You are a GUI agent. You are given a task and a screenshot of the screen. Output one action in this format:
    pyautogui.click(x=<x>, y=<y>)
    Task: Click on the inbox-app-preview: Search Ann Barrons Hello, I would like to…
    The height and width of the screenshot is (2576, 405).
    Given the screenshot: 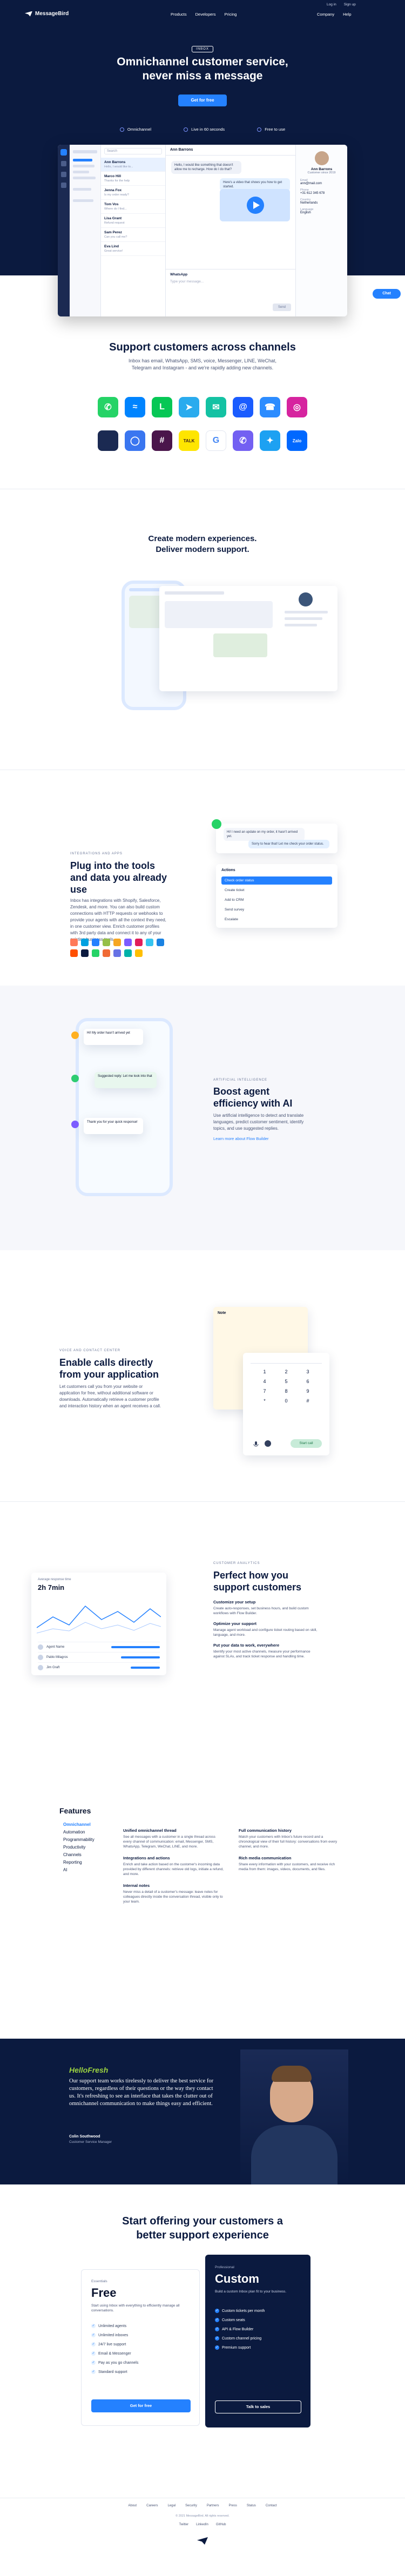 What is the action you would take?
    pyautogui.click(x=202, y=230)
    